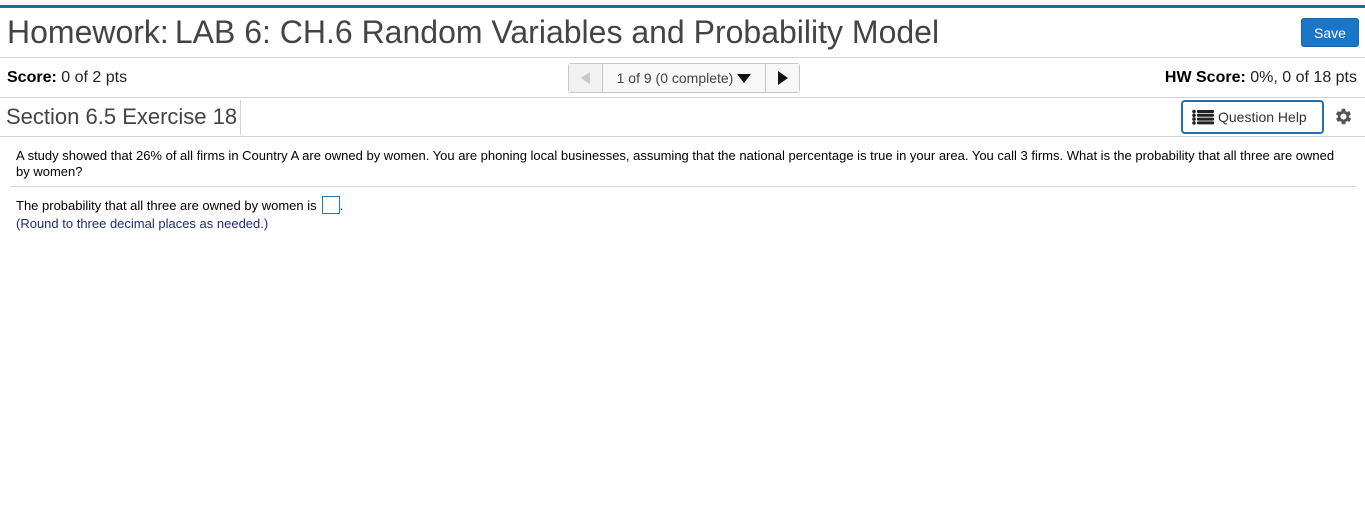 The image size is (1365, 516). I want to click on question-navigator: 1 of 9 (0 complete), so click(684, 78).